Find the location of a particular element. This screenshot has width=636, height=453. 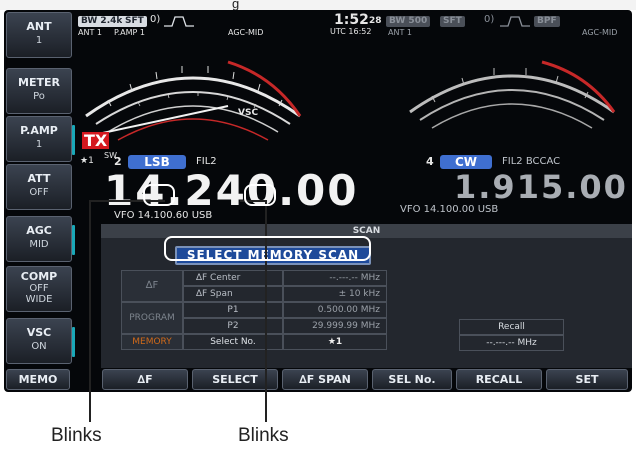

blink-highlight-right is located at coordinates (260, 195).